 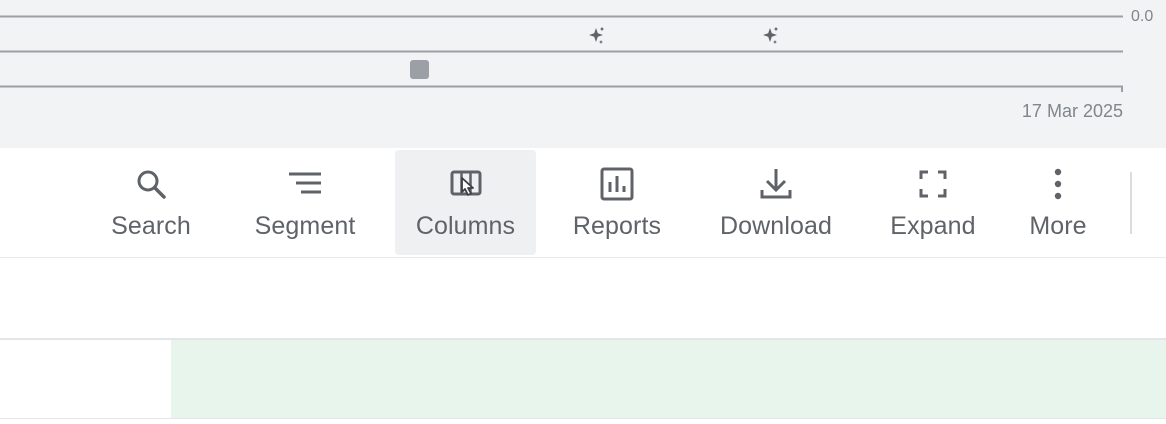 I want to click on expand-icon, so click(x=933, y=184).